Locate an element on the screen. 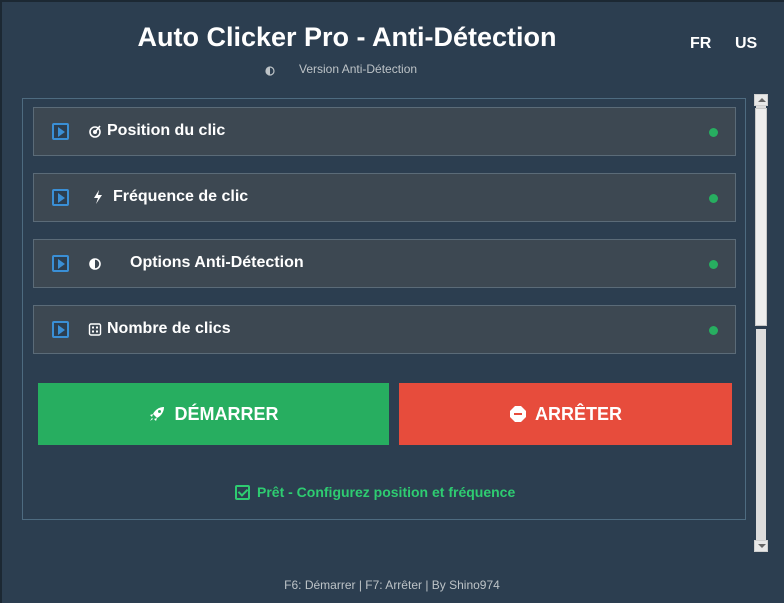  version-subtitle: Version Anti-Détection is located at coordinates (358, 69).